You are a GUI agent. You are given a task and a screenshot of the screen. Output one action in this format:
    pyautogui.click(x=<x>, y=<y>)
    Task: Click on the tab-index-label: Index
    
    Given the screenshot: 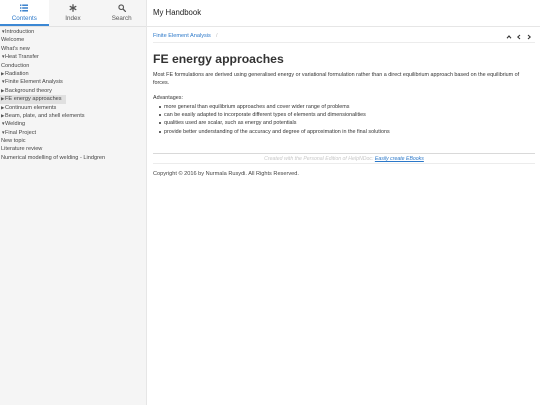 What is the action you would take?
    pyautogui.click(x=73, y=18)
    